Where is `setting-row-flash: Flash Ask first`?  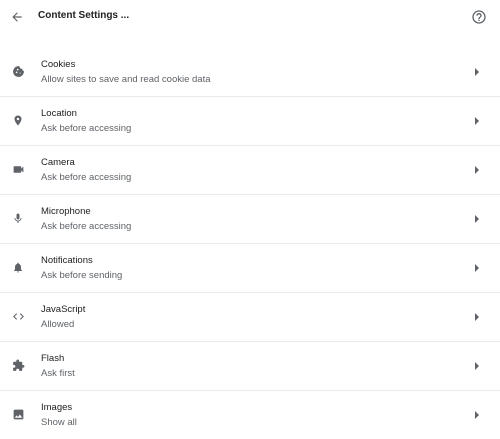 setting-row-flash: Flash Ask first is located at coordinates (250, 366).